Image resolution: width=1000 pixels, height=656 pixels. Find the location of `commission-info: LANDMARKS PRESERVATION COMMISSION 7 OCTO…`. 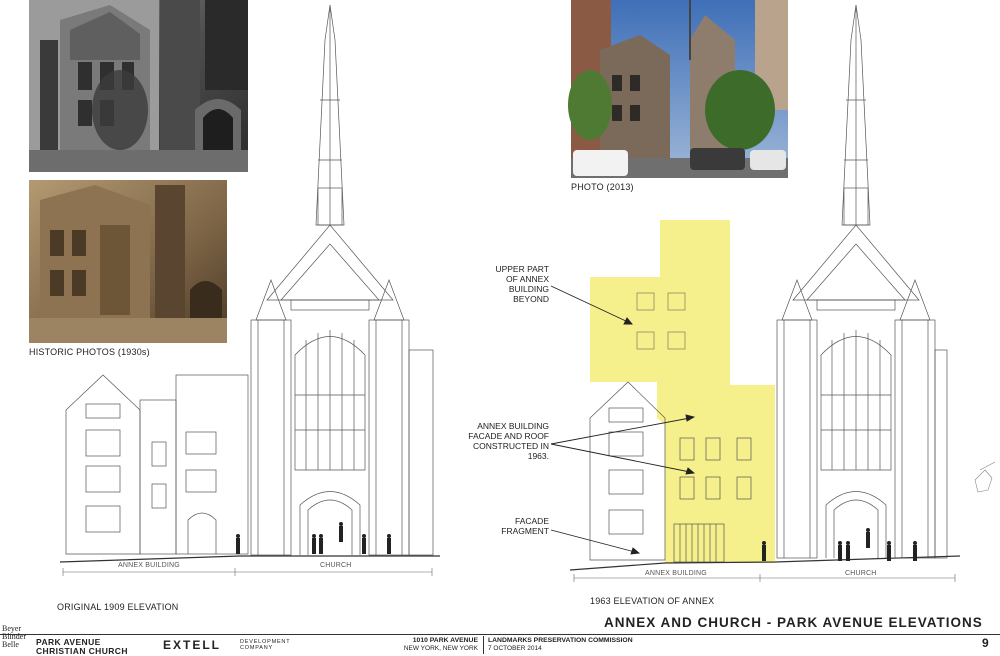

commission-info: LANDMARKS PRESERVATION COMMISSION 7 OCTO… is located at coordinates (560, 644).